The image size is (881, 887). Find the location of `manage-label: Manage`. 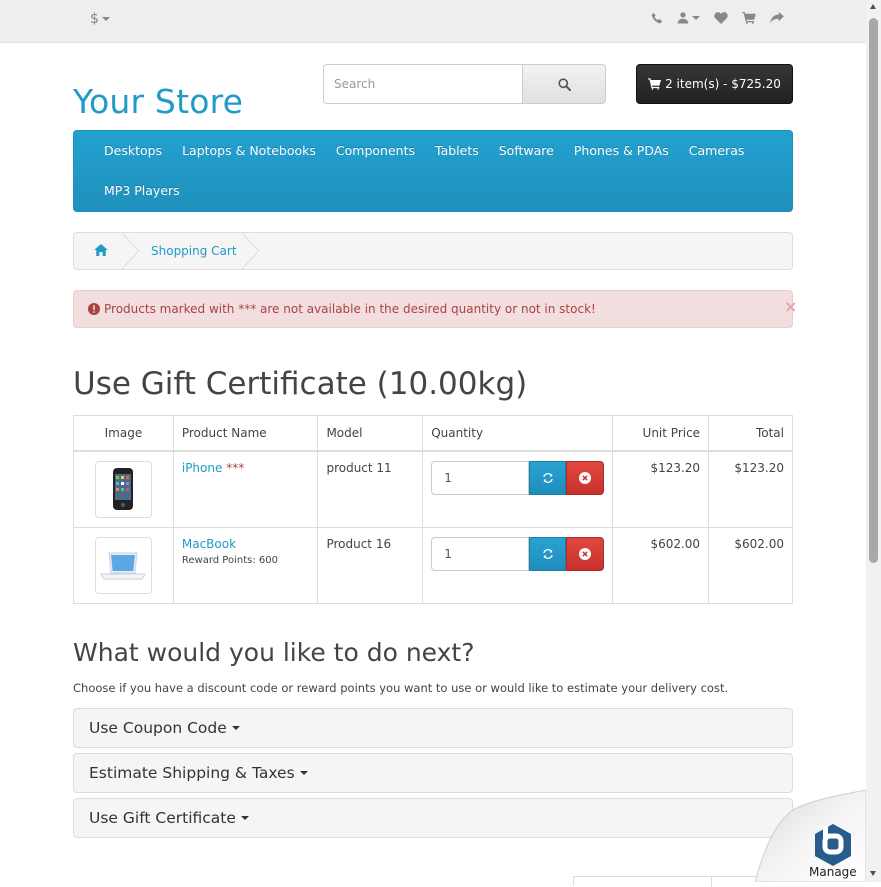

manage-label: Manage is located at coordinates (833, 872).